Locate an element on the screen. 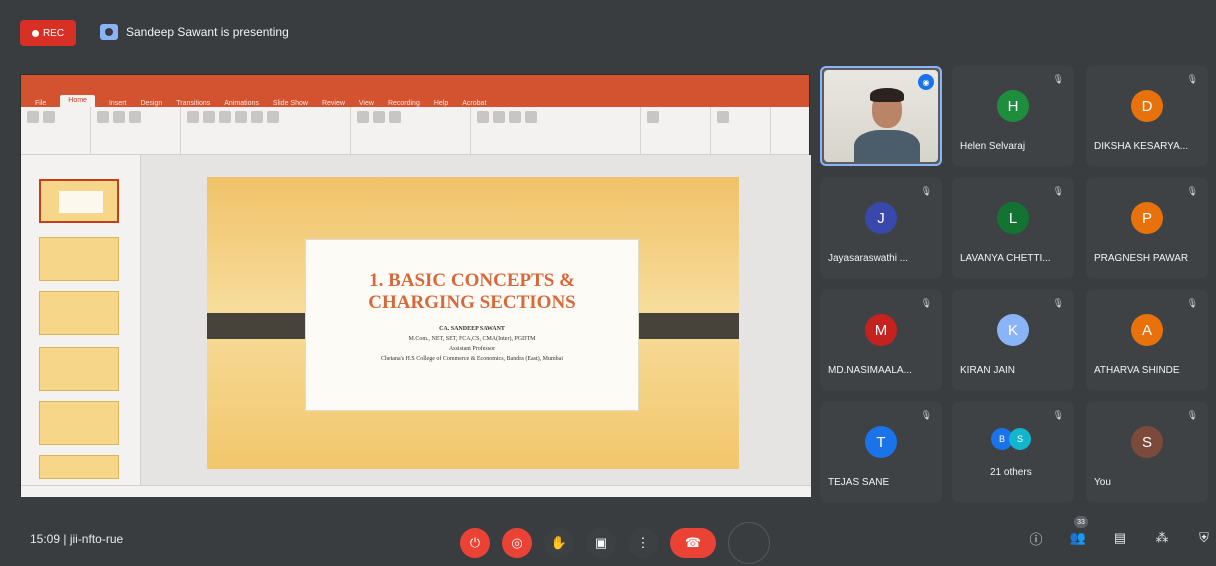 Image resolution: width=1216 pixels, height=566 pixels. participant-tile-you: 🎙︎ S You is located at coordinates (1147, 452).